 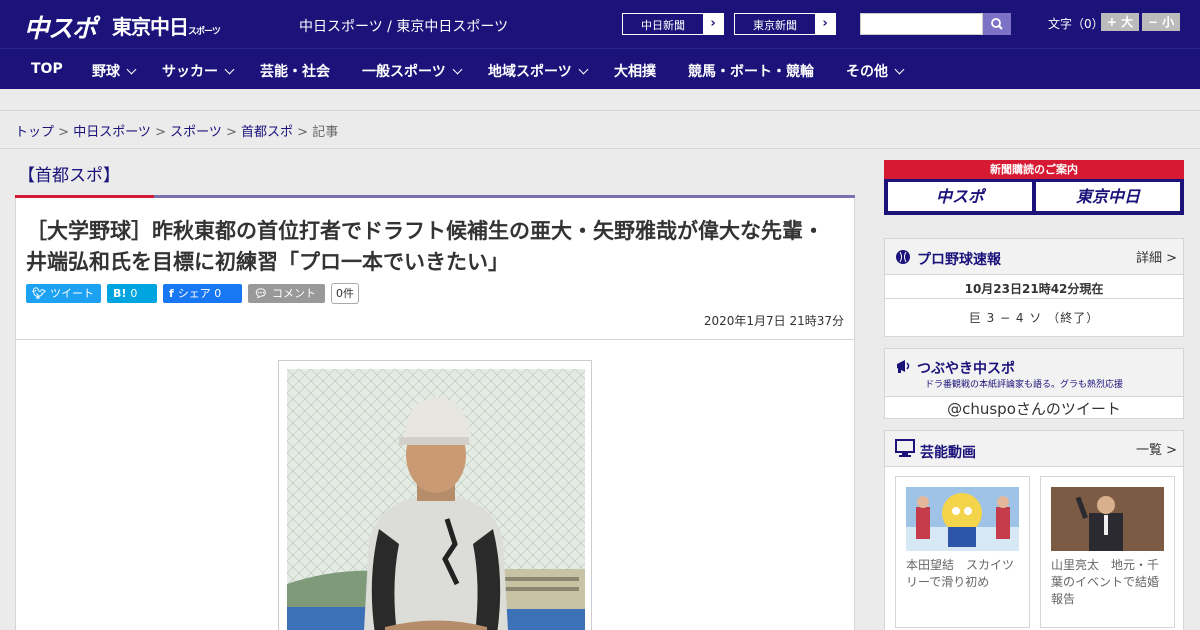 What do you see at coordinates (1034, 187) in the screenshot?
I see `subscription-banner: 新聞購読のご案内 中スポ 東京中日` at bounding box center [1034, 187].